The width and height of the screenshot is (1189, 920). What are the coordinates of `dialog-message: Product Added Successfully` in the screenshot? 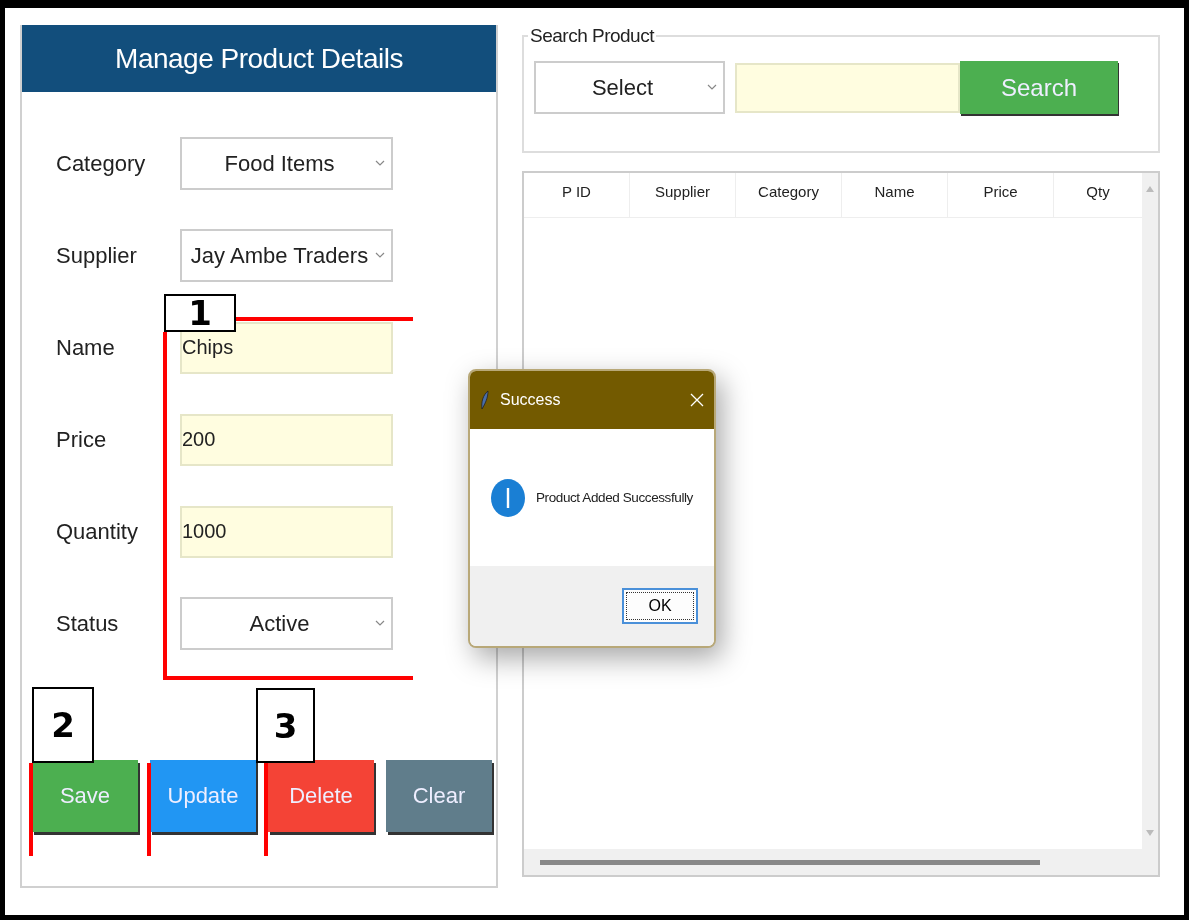 It's located at (614, 497).